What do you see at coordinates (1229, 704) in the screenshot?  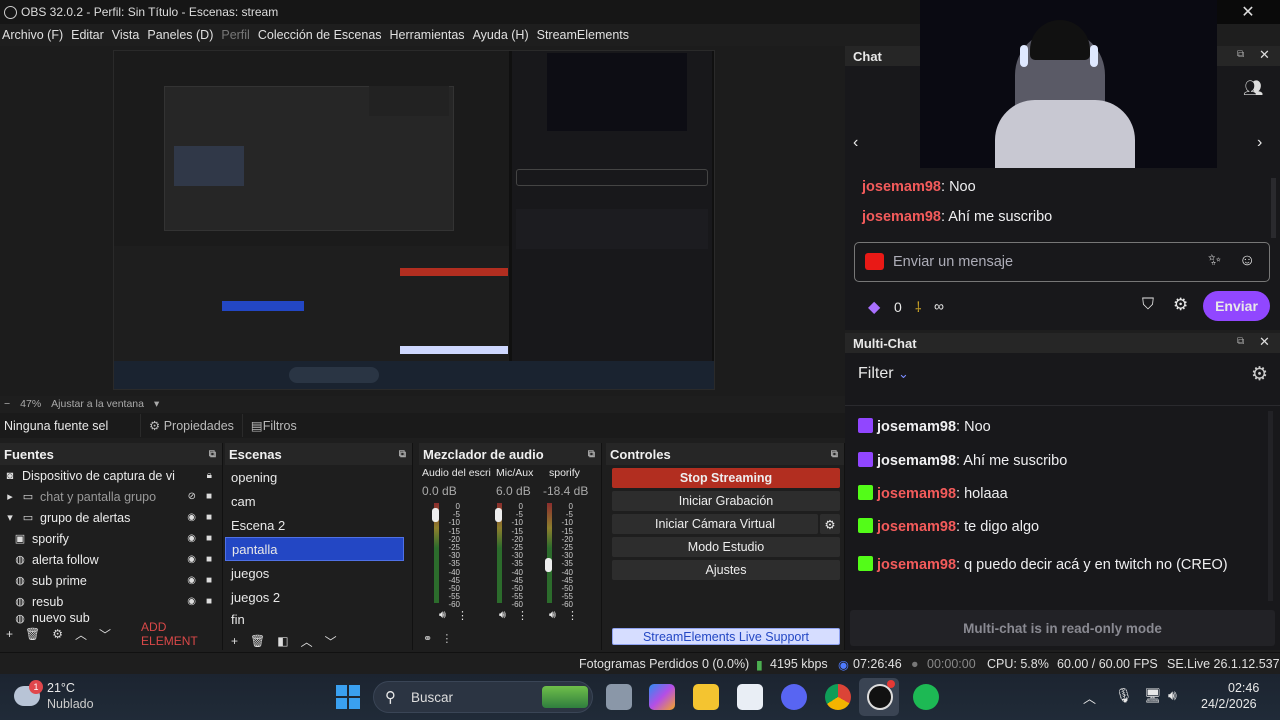 I see `clock-date: 24/2/2026` at bounding box center [1229, 704].